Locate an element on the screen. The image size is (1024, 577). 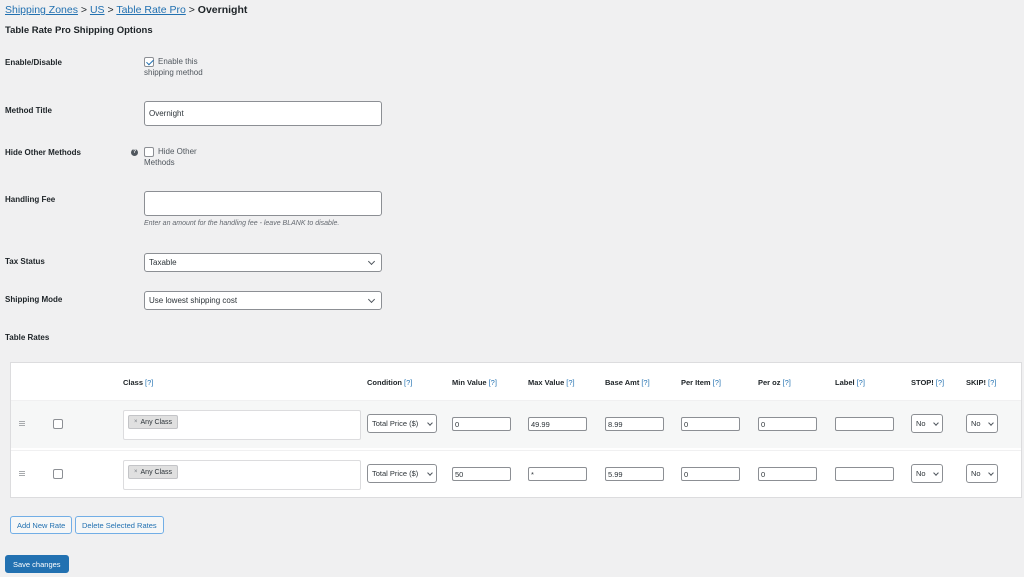
col-stop: STOP! [?] is located at coordinates (928, 382).